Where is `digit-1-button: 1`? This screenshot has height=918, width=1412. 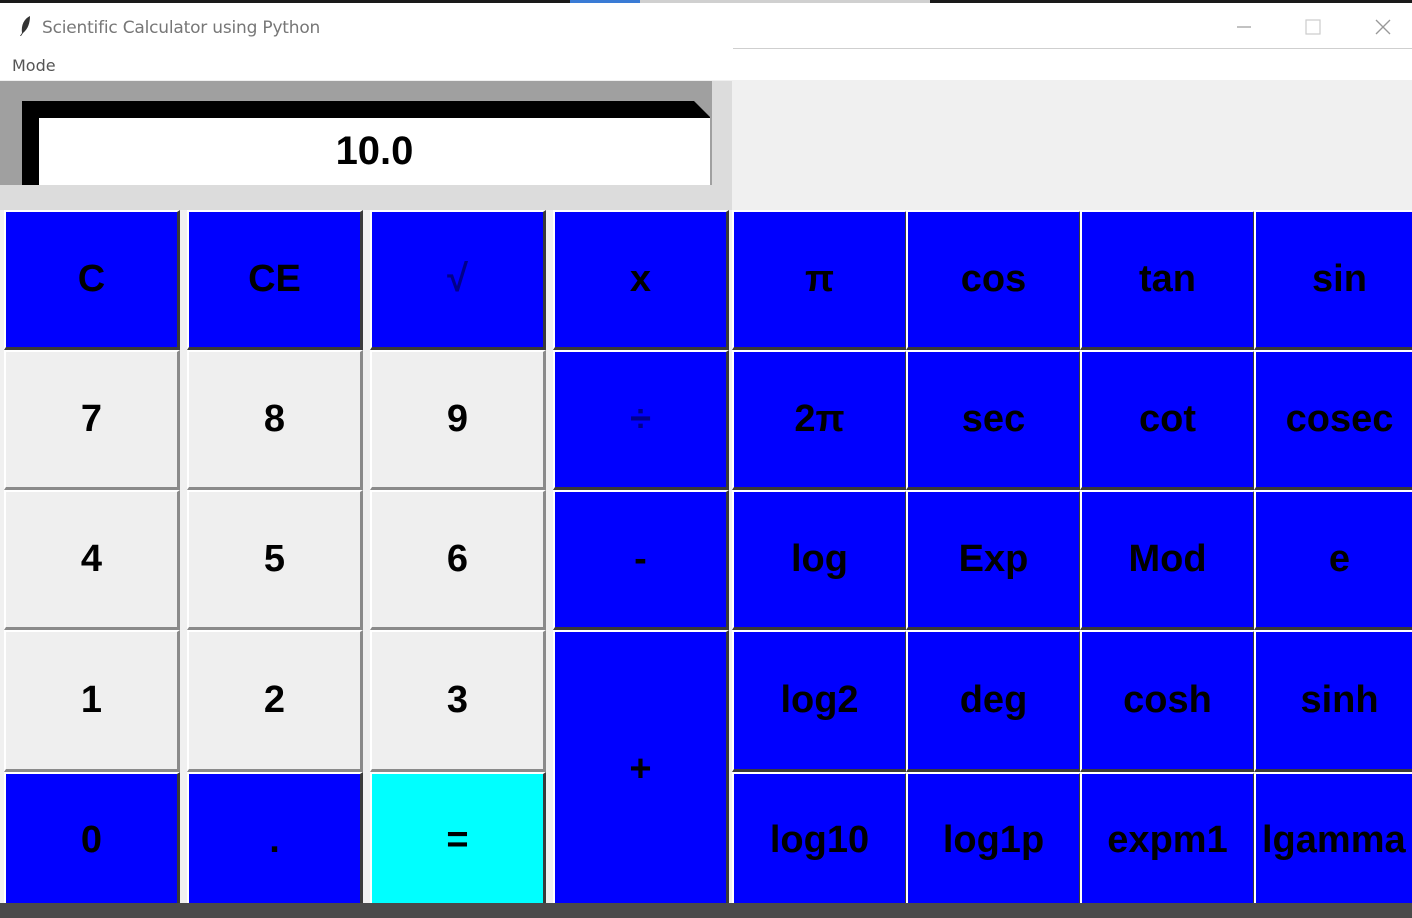
digit-1-button: 1 is located at coordinates (92, 701).